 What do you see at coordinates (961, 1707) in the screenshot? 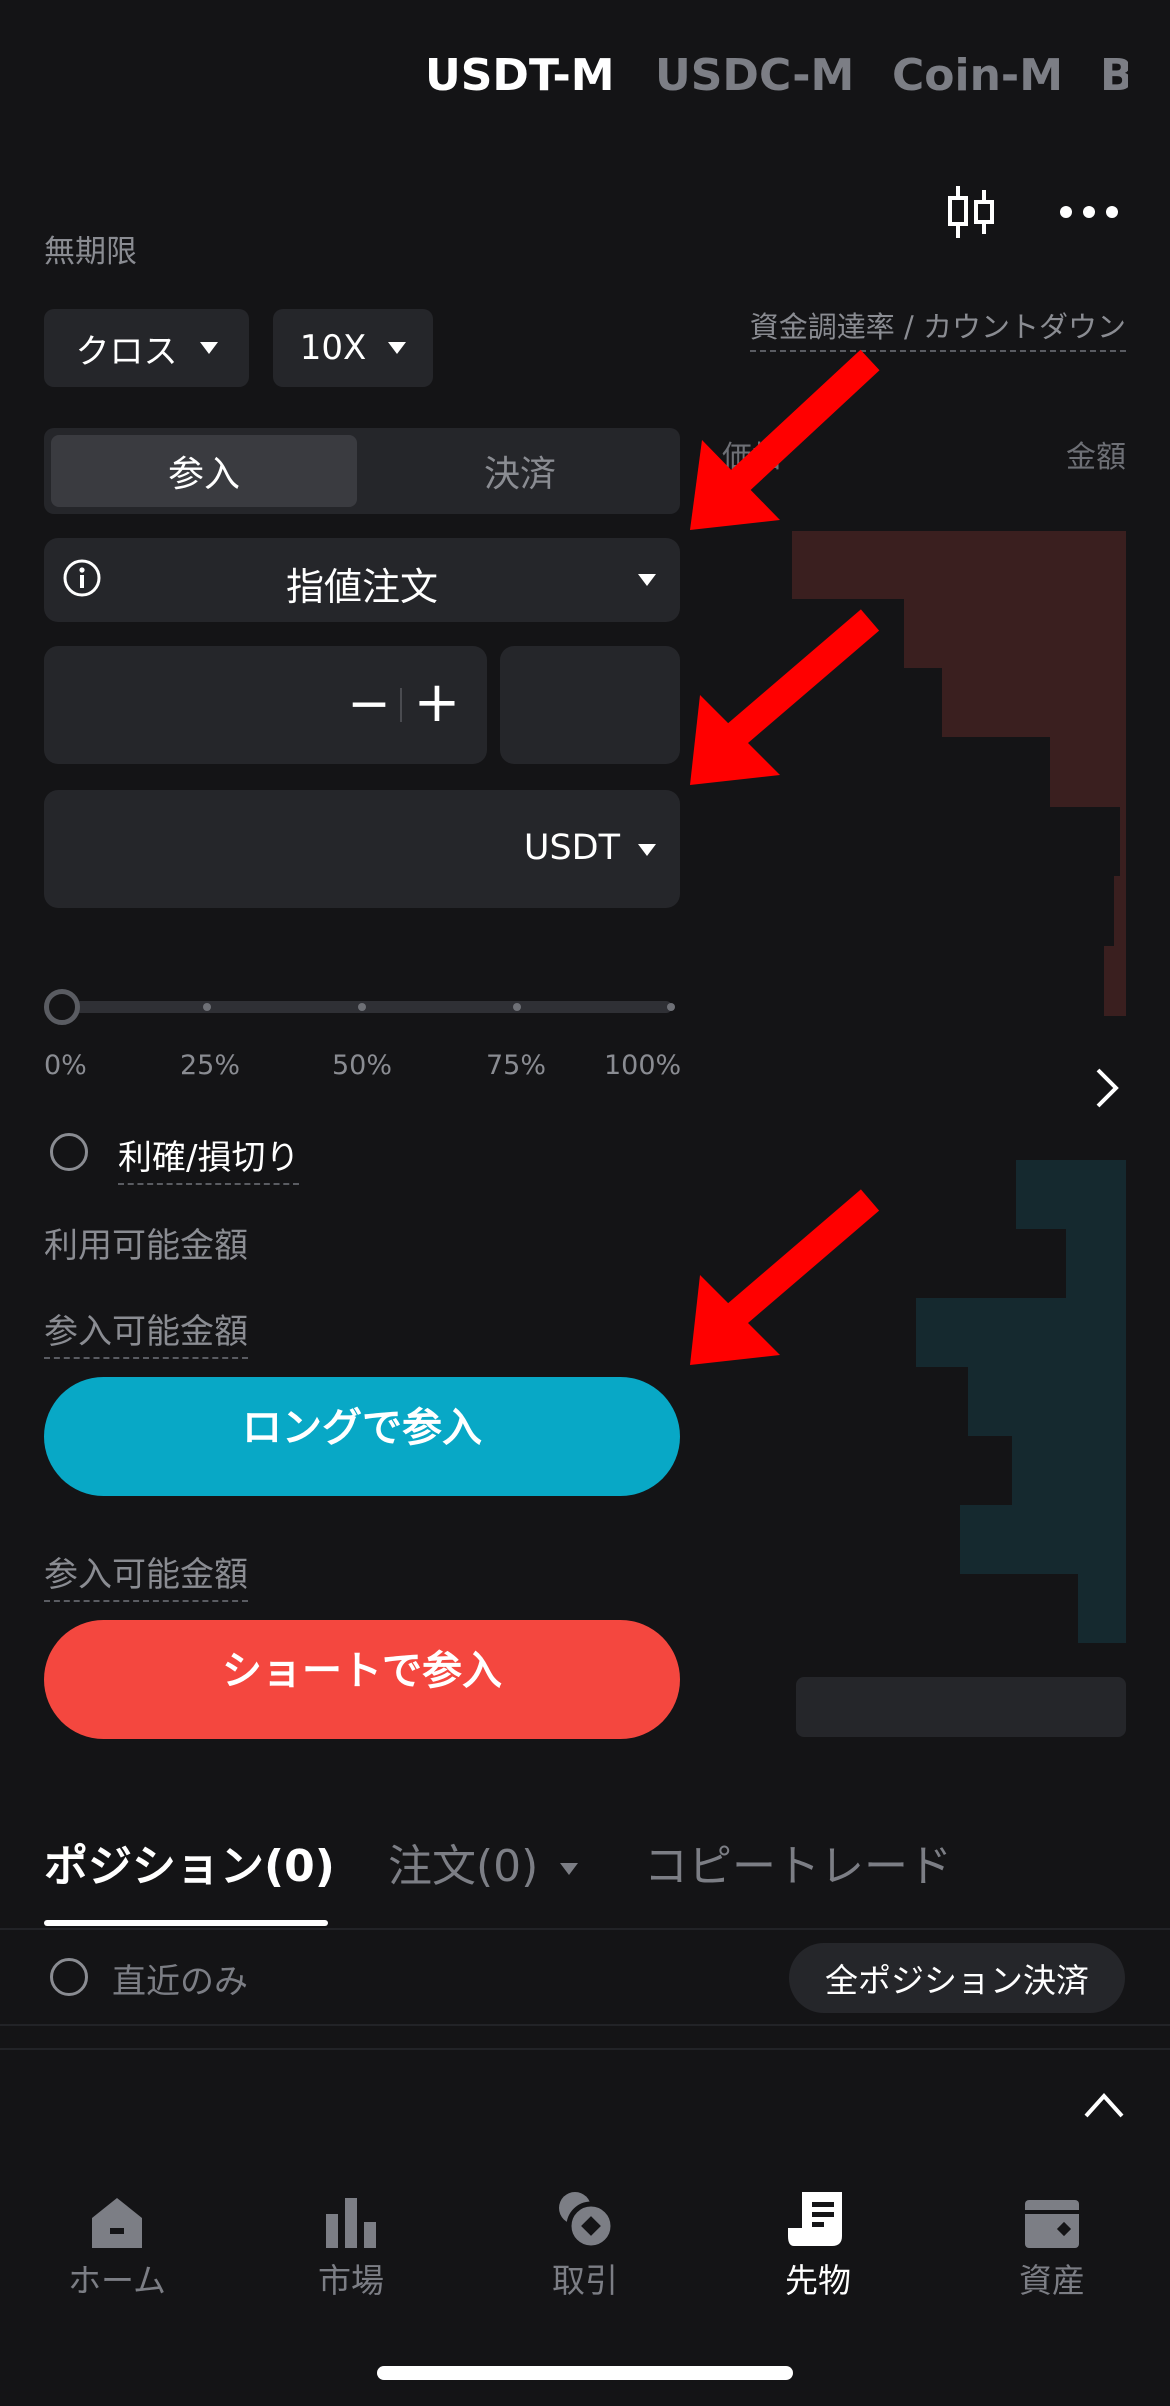
I see `orderbook-depth-select` at bounding box center [961, 1707].